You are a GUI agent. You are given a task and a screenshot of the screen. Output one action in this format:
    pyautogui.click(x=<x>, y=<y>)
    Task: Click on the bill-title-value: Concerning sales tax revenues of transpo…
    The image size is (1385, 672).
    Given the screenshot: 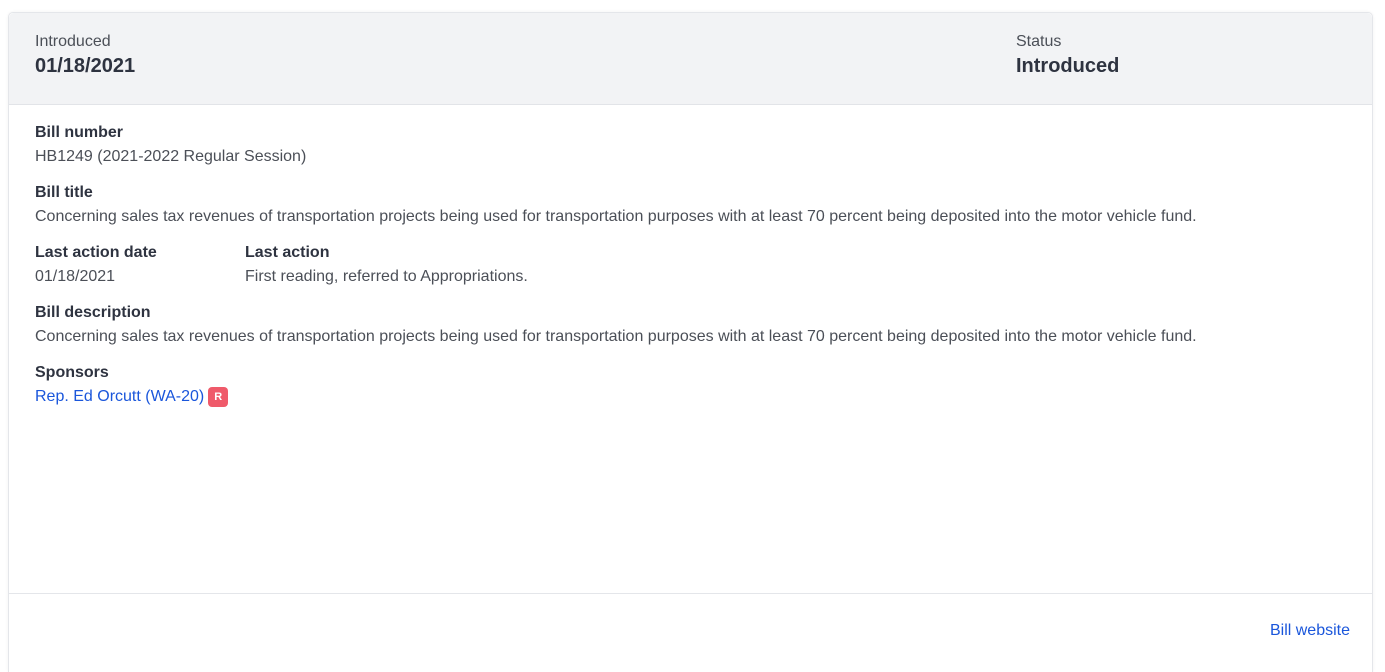 What is the action you would take?
    pyautogui.click(x=616, y=216)
    